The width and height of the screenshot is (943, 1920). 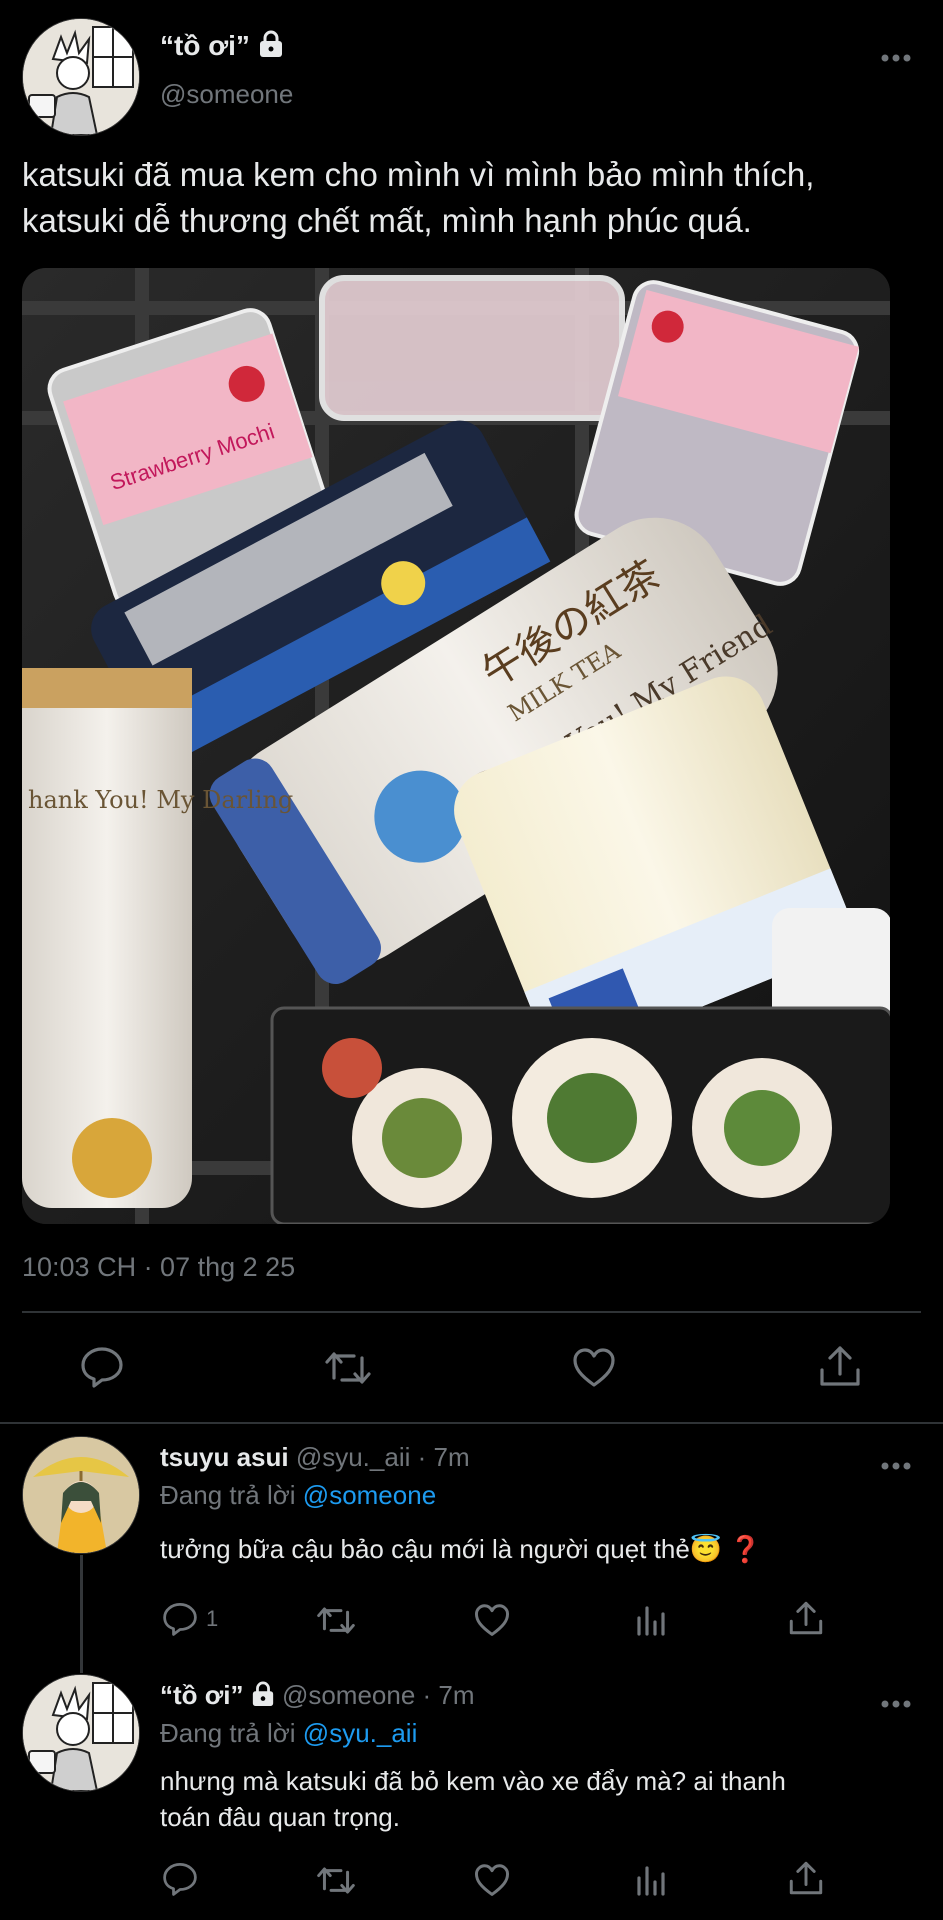 What do you see at coordinates (81, 1614) in the screenshot?
I see `thread-connector-line` at bounding box center [81, 1614].